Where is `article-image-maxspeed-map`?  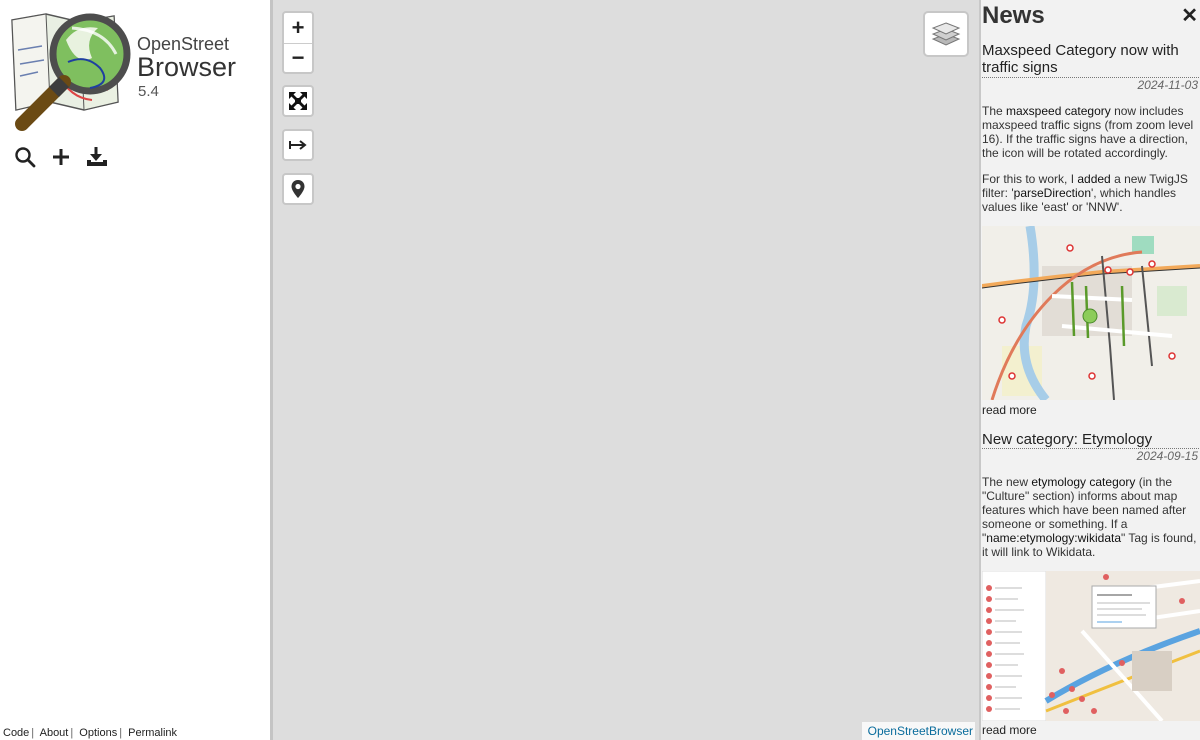 article-image-maxspeed-map is located at coordinates (1091, 313).